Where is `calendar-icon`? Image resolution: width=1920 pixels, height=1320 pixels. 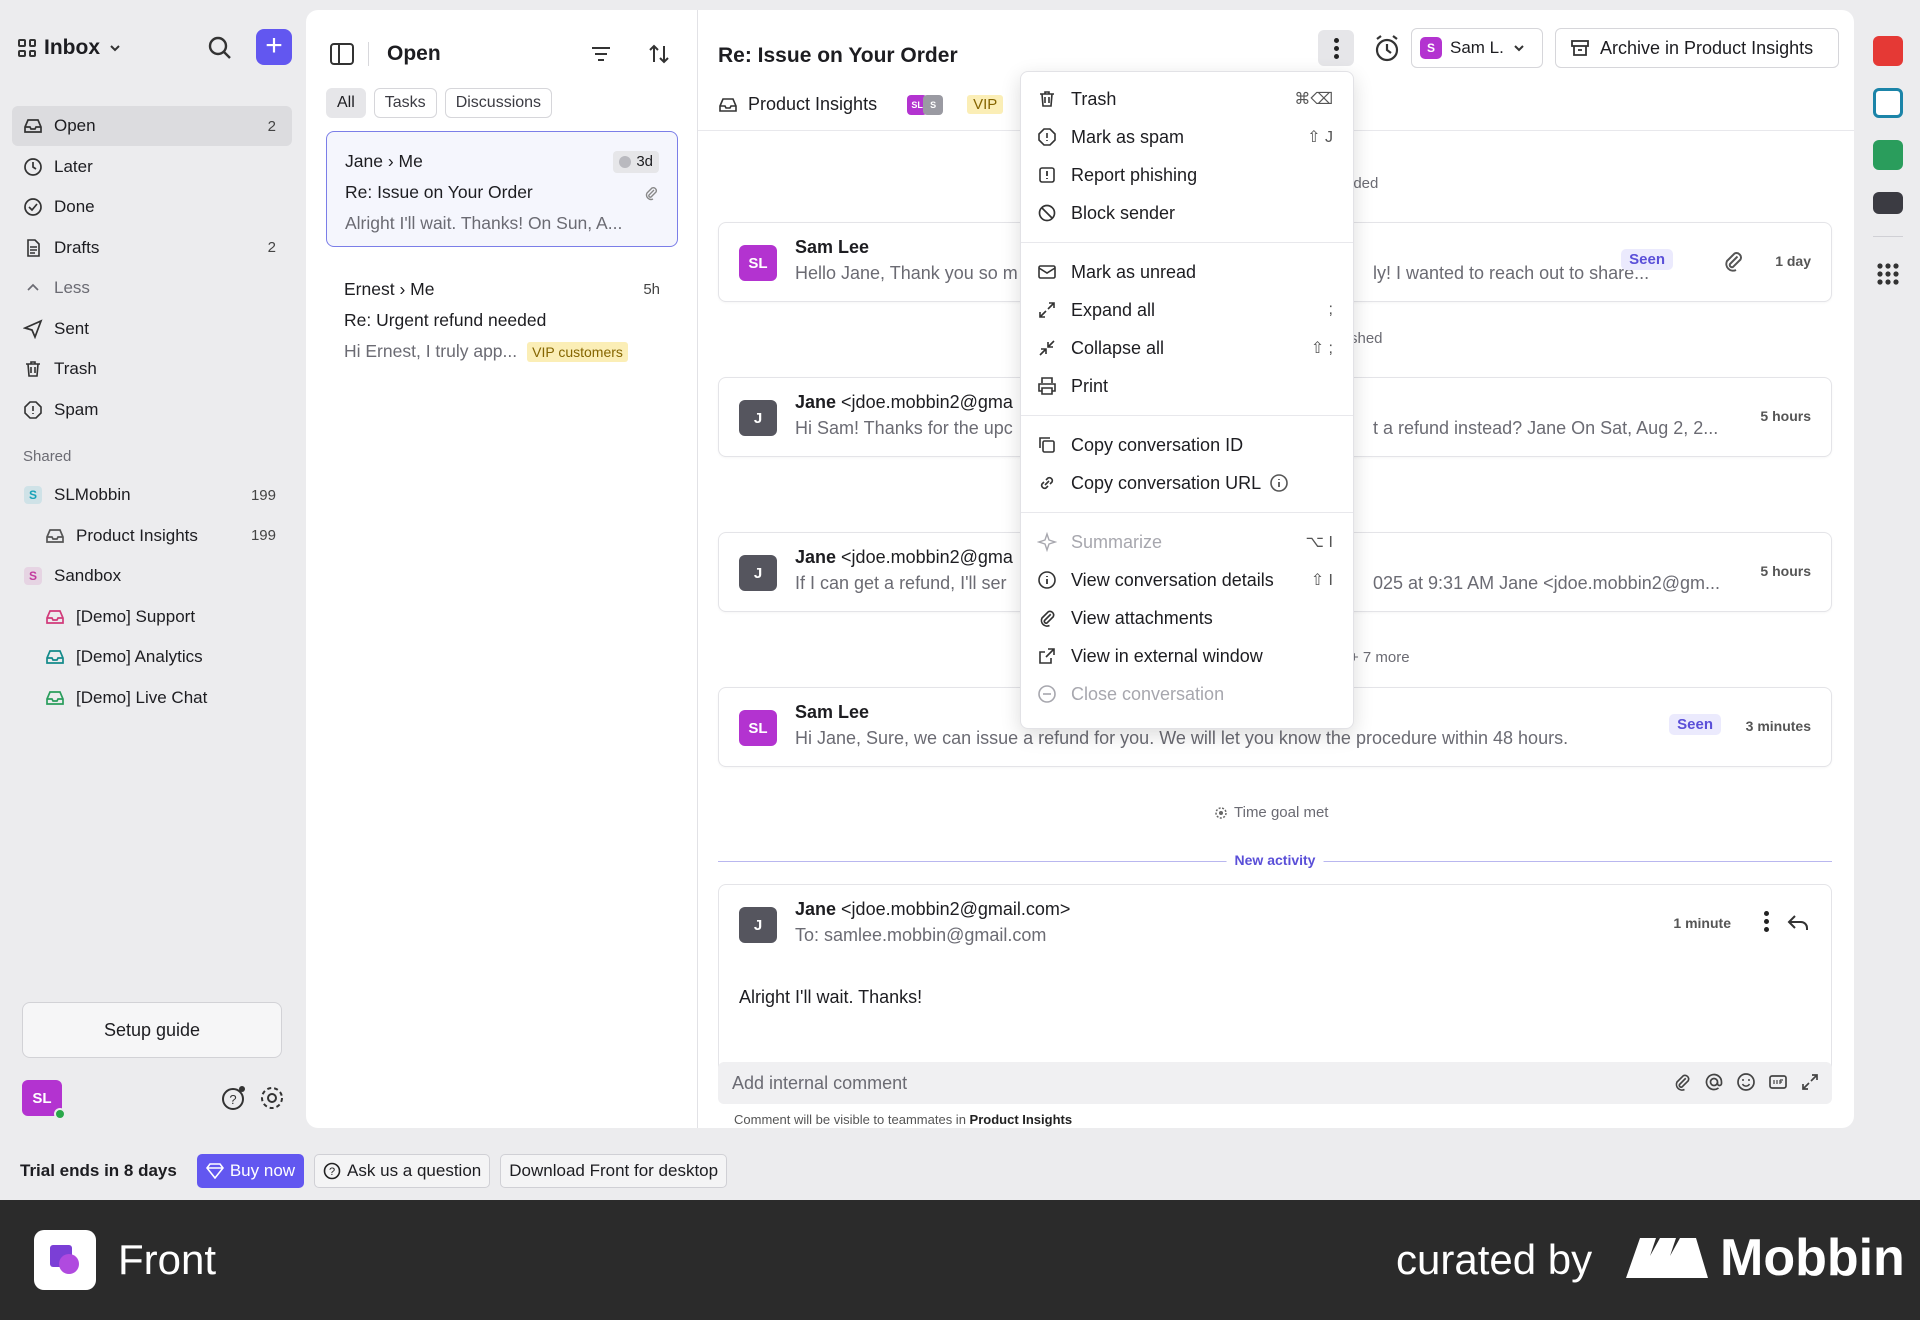 calendar-icon is located at coordinates (1888, 51).